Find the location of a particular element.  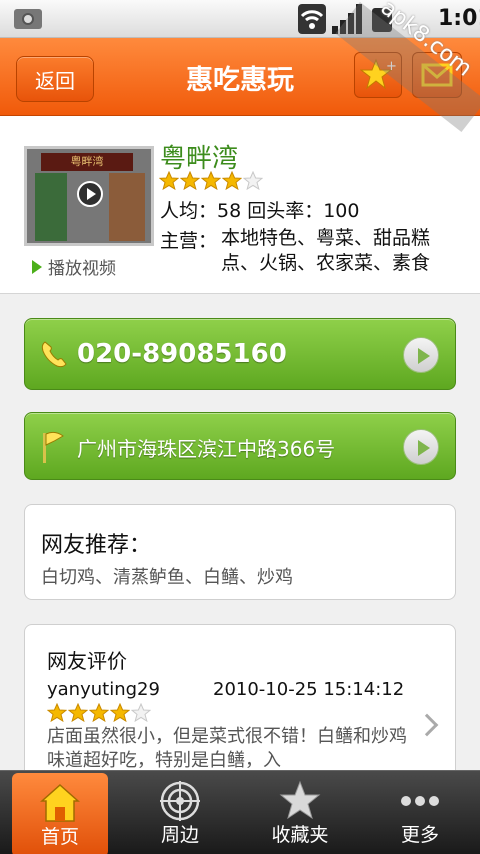

app-header: 返回 惠吃惠玩 + is located at coordinates (240, 77).